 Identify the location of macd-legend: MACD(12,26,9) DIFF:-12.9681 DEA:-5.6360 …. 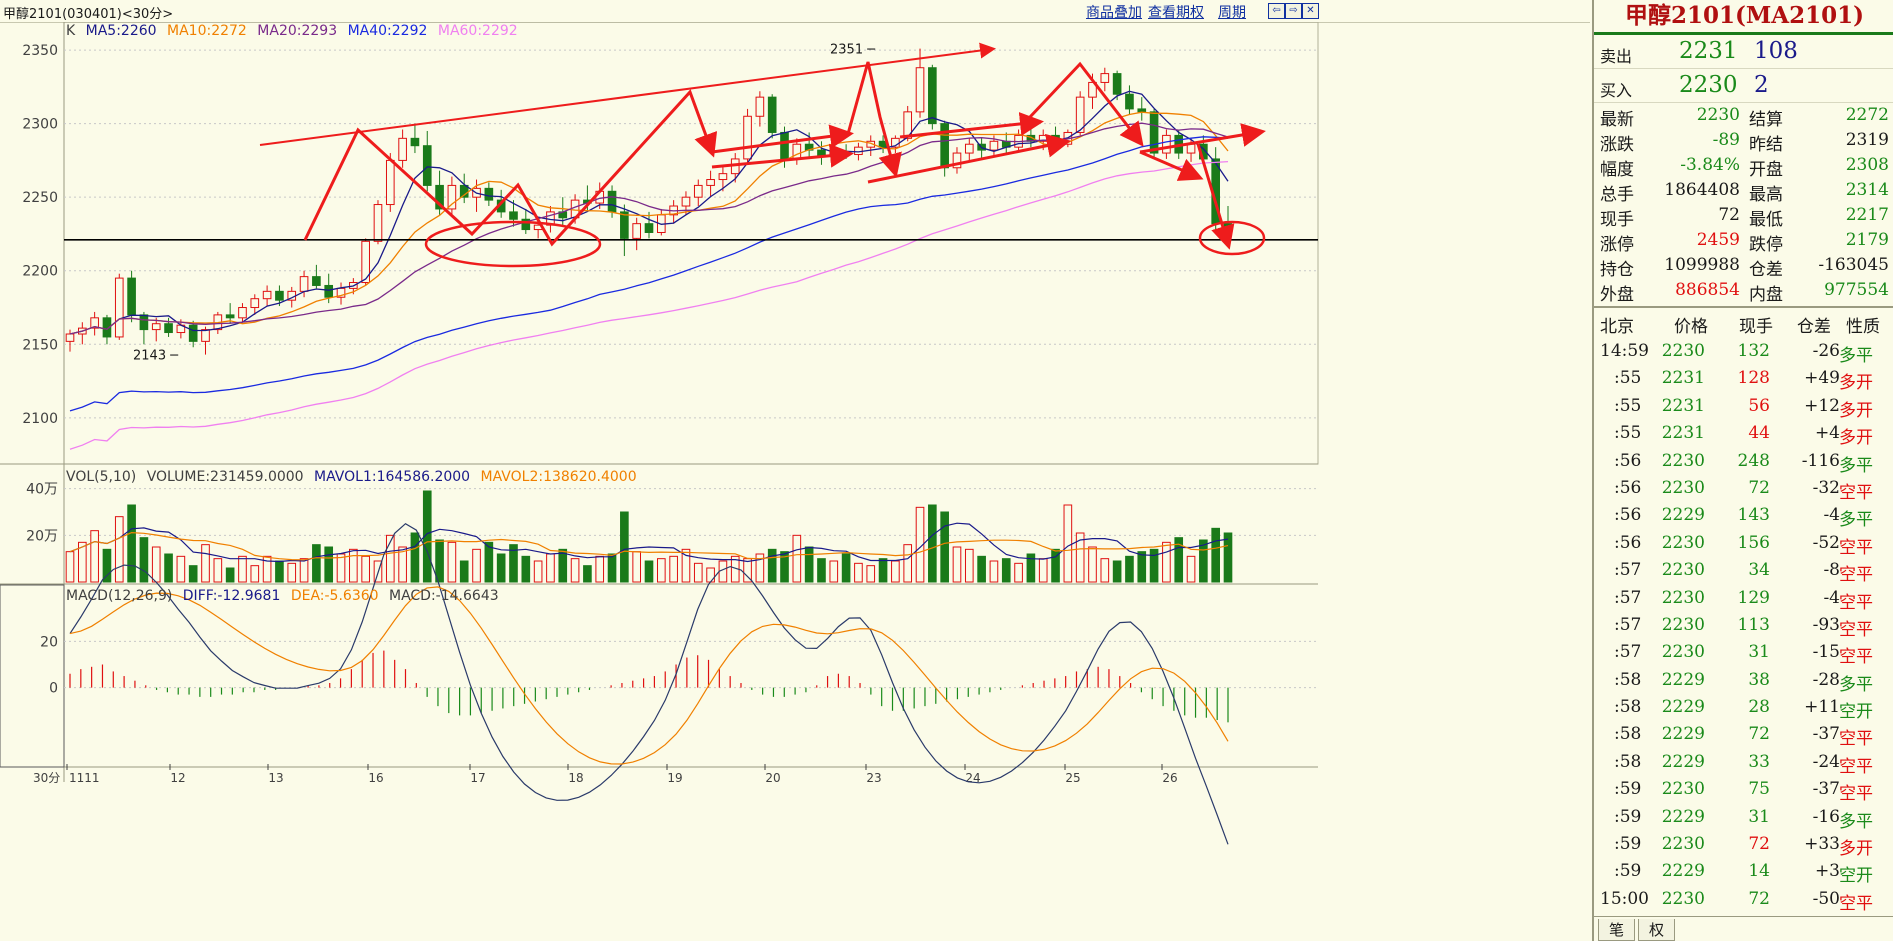
(285, 596).